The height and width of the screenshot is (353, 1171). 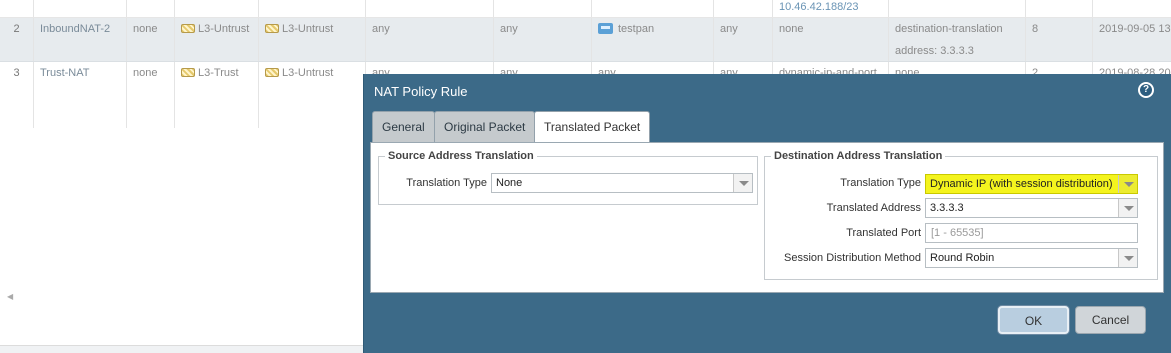 What do you see at coordinates (543, 39) in the screenshot?
I see `destination-address: any` at bounding box center [543, 39].